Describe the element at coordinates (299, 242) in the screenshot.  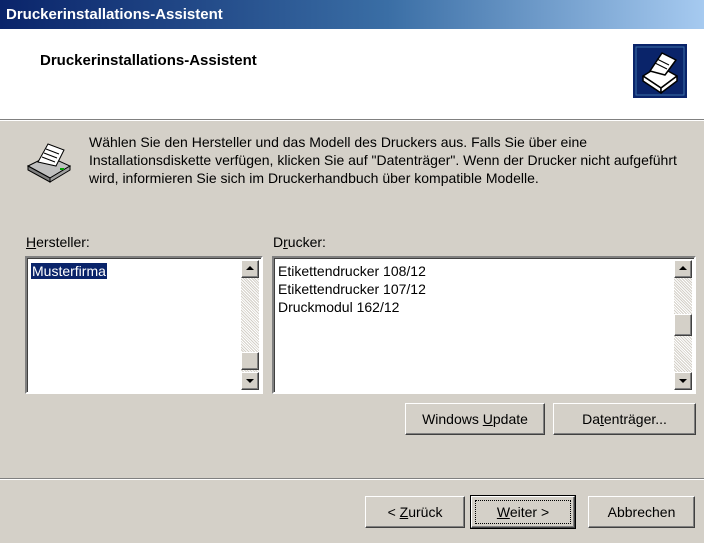
I see `printer-label: Drucker:` at that location.